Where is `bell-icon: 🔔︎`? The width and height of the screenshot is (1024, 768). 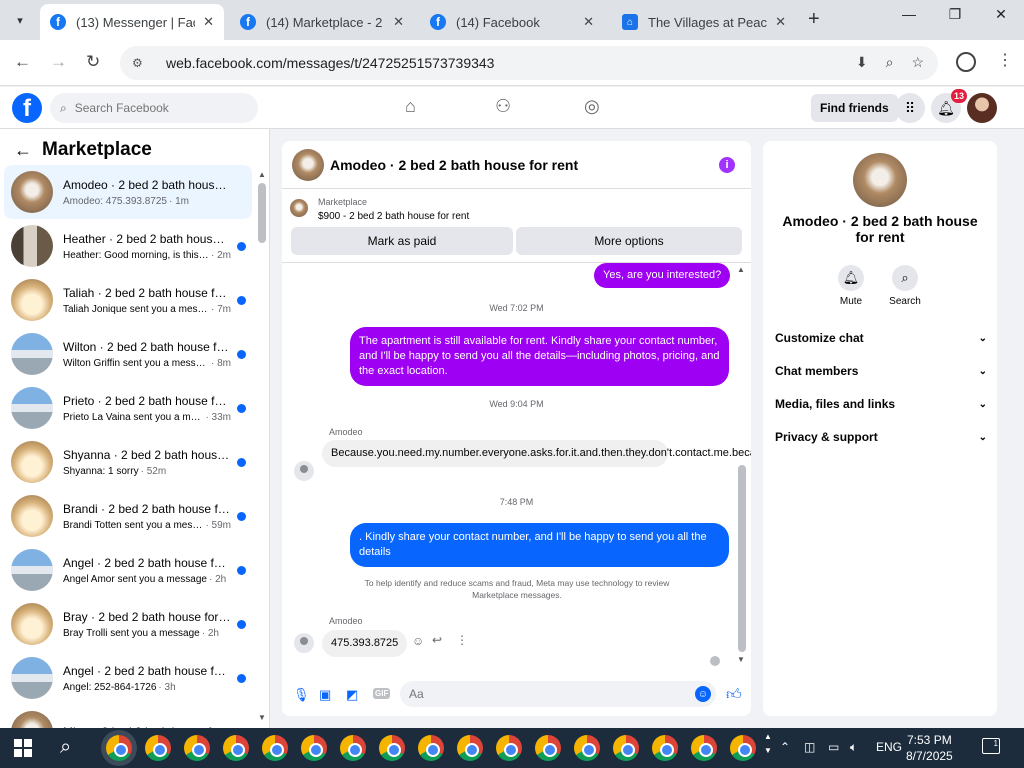
bell-icon: 🔔︎ is located at coordinates (851, 278).